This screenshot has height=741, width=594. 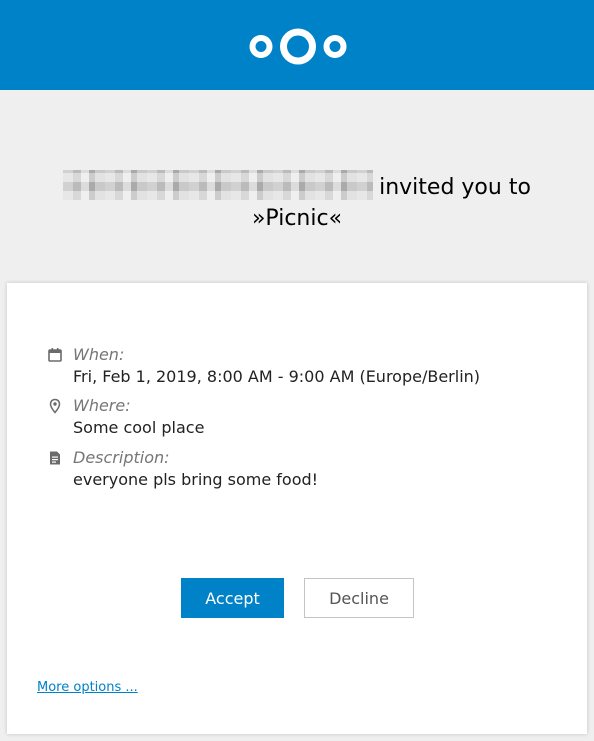 What do you see at coordinates (99, 354) in the screenshot?
I see `when-label: When:` at bounding box center [99, 354].